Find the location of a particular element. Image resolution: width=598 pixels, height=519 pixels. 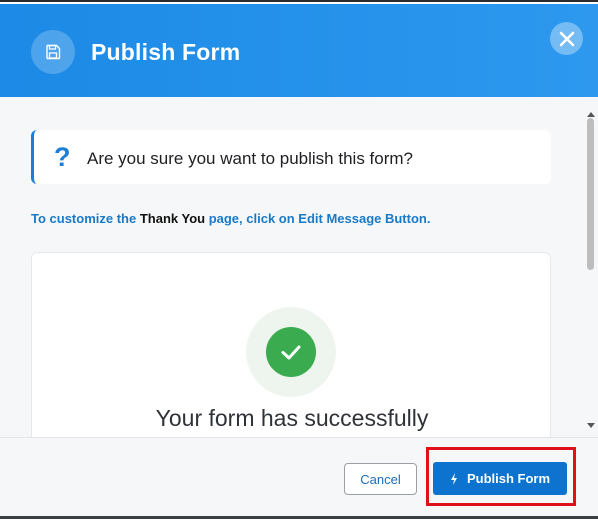

hint-text-end: page, click on Edit Message Button. is located at coordinates (318, 218).